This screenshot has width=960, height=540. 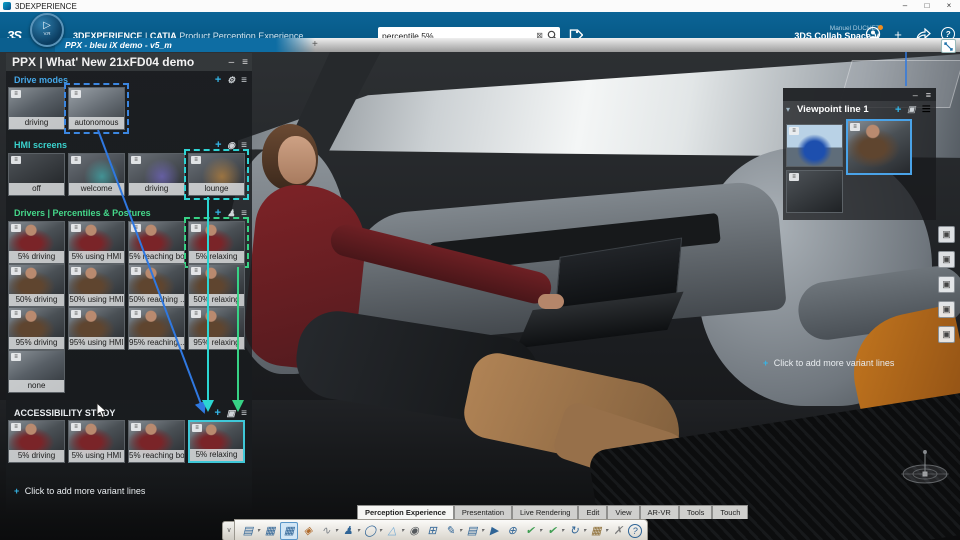 I want to click on manikin-icon: ♟, so click(x=231, y=213).